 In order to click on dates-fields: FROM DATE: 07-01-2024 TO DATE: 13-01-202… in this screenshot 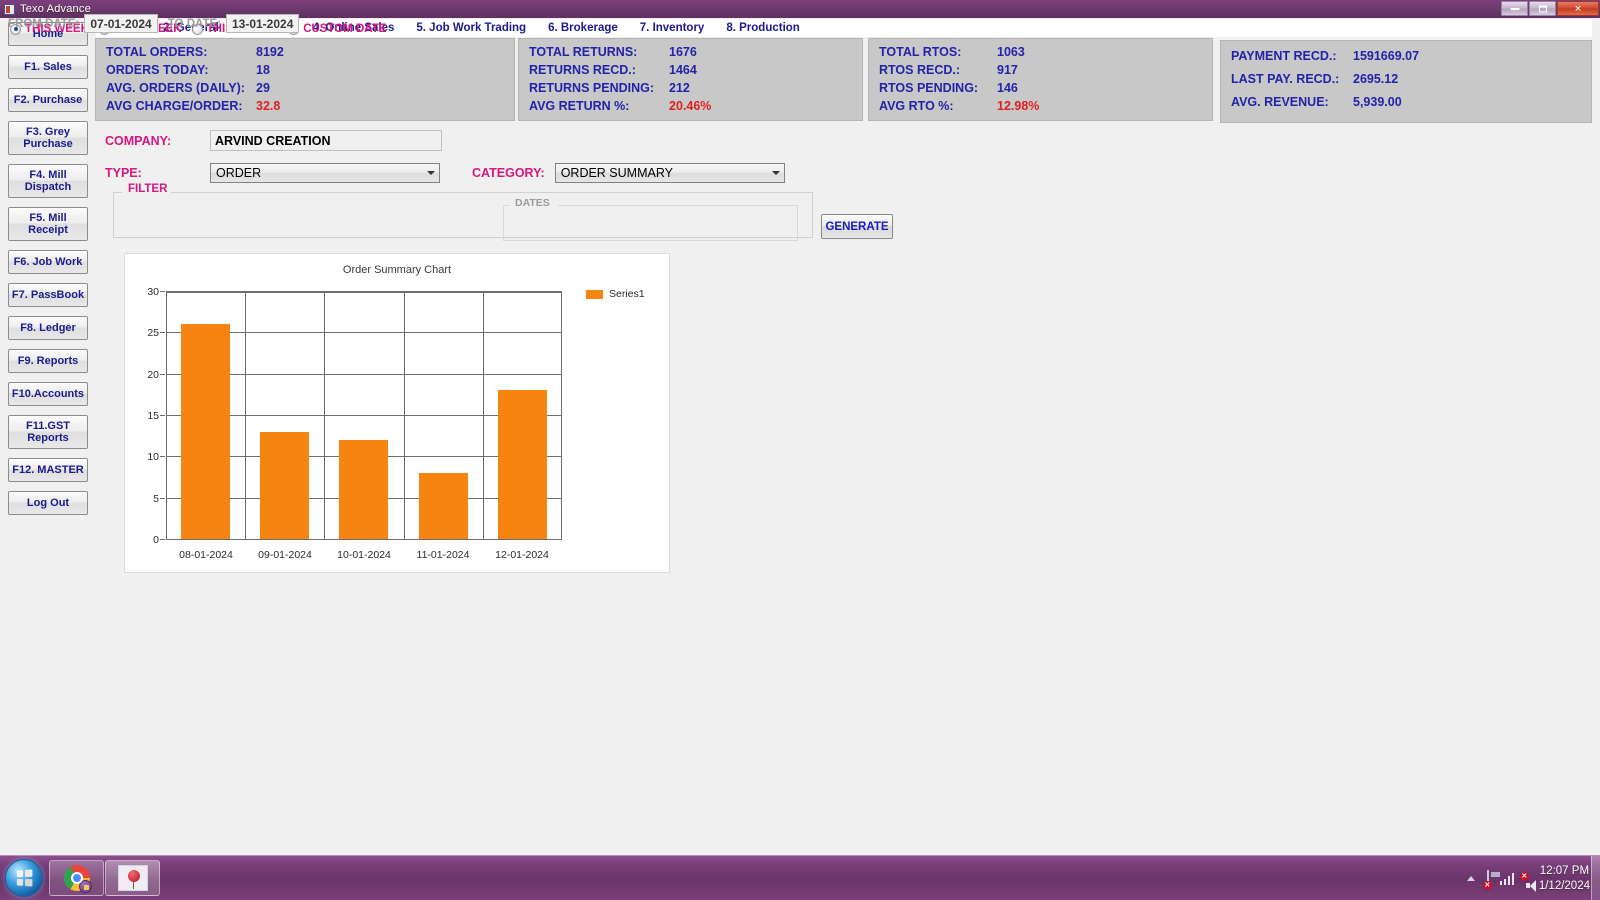, I will do `click(158, 23)`.